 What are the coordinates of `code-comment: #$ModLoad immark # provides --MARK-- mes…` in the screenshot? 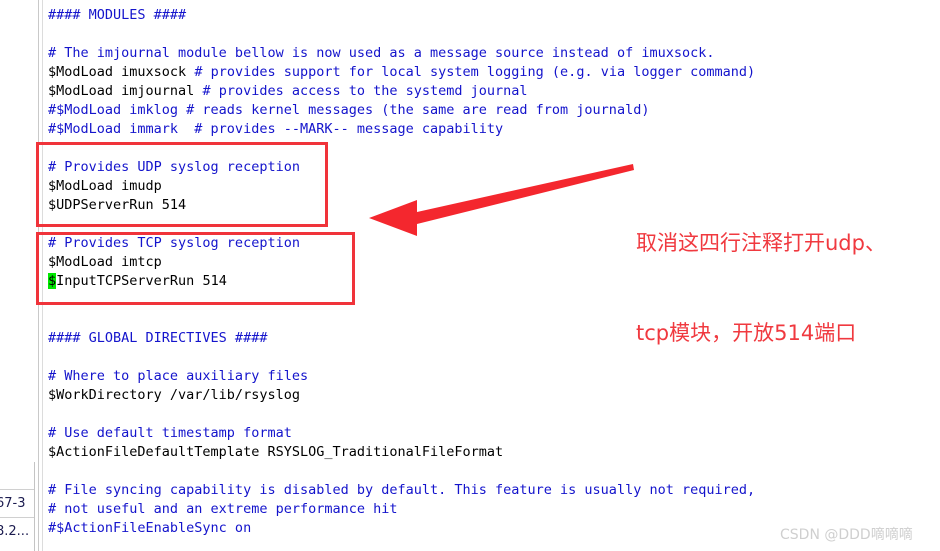 It's located at (276, 129).